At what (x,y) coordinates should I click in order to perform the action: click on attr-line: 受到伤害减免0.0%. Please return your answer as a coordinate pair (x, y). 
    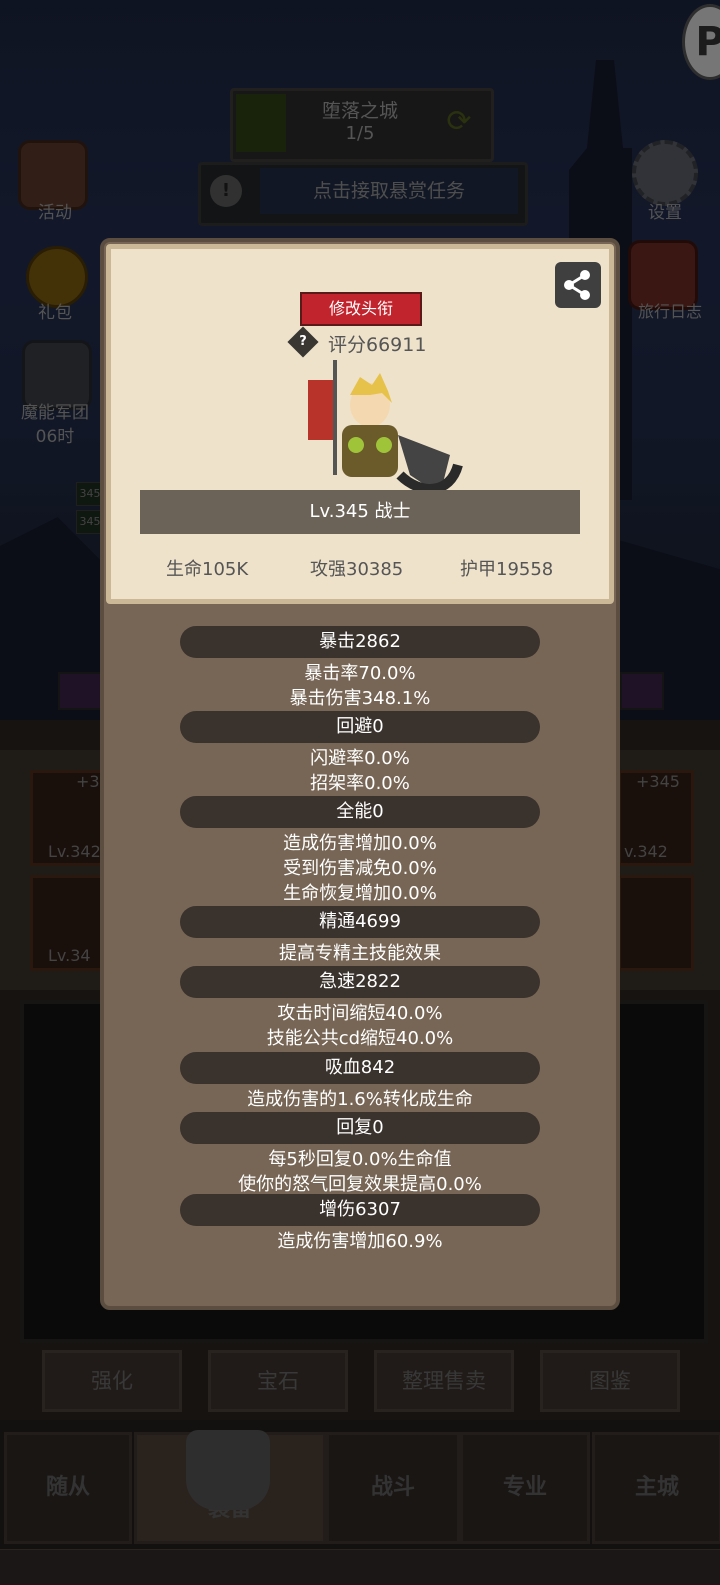
    Looking at the image, I should click on (360, 868).